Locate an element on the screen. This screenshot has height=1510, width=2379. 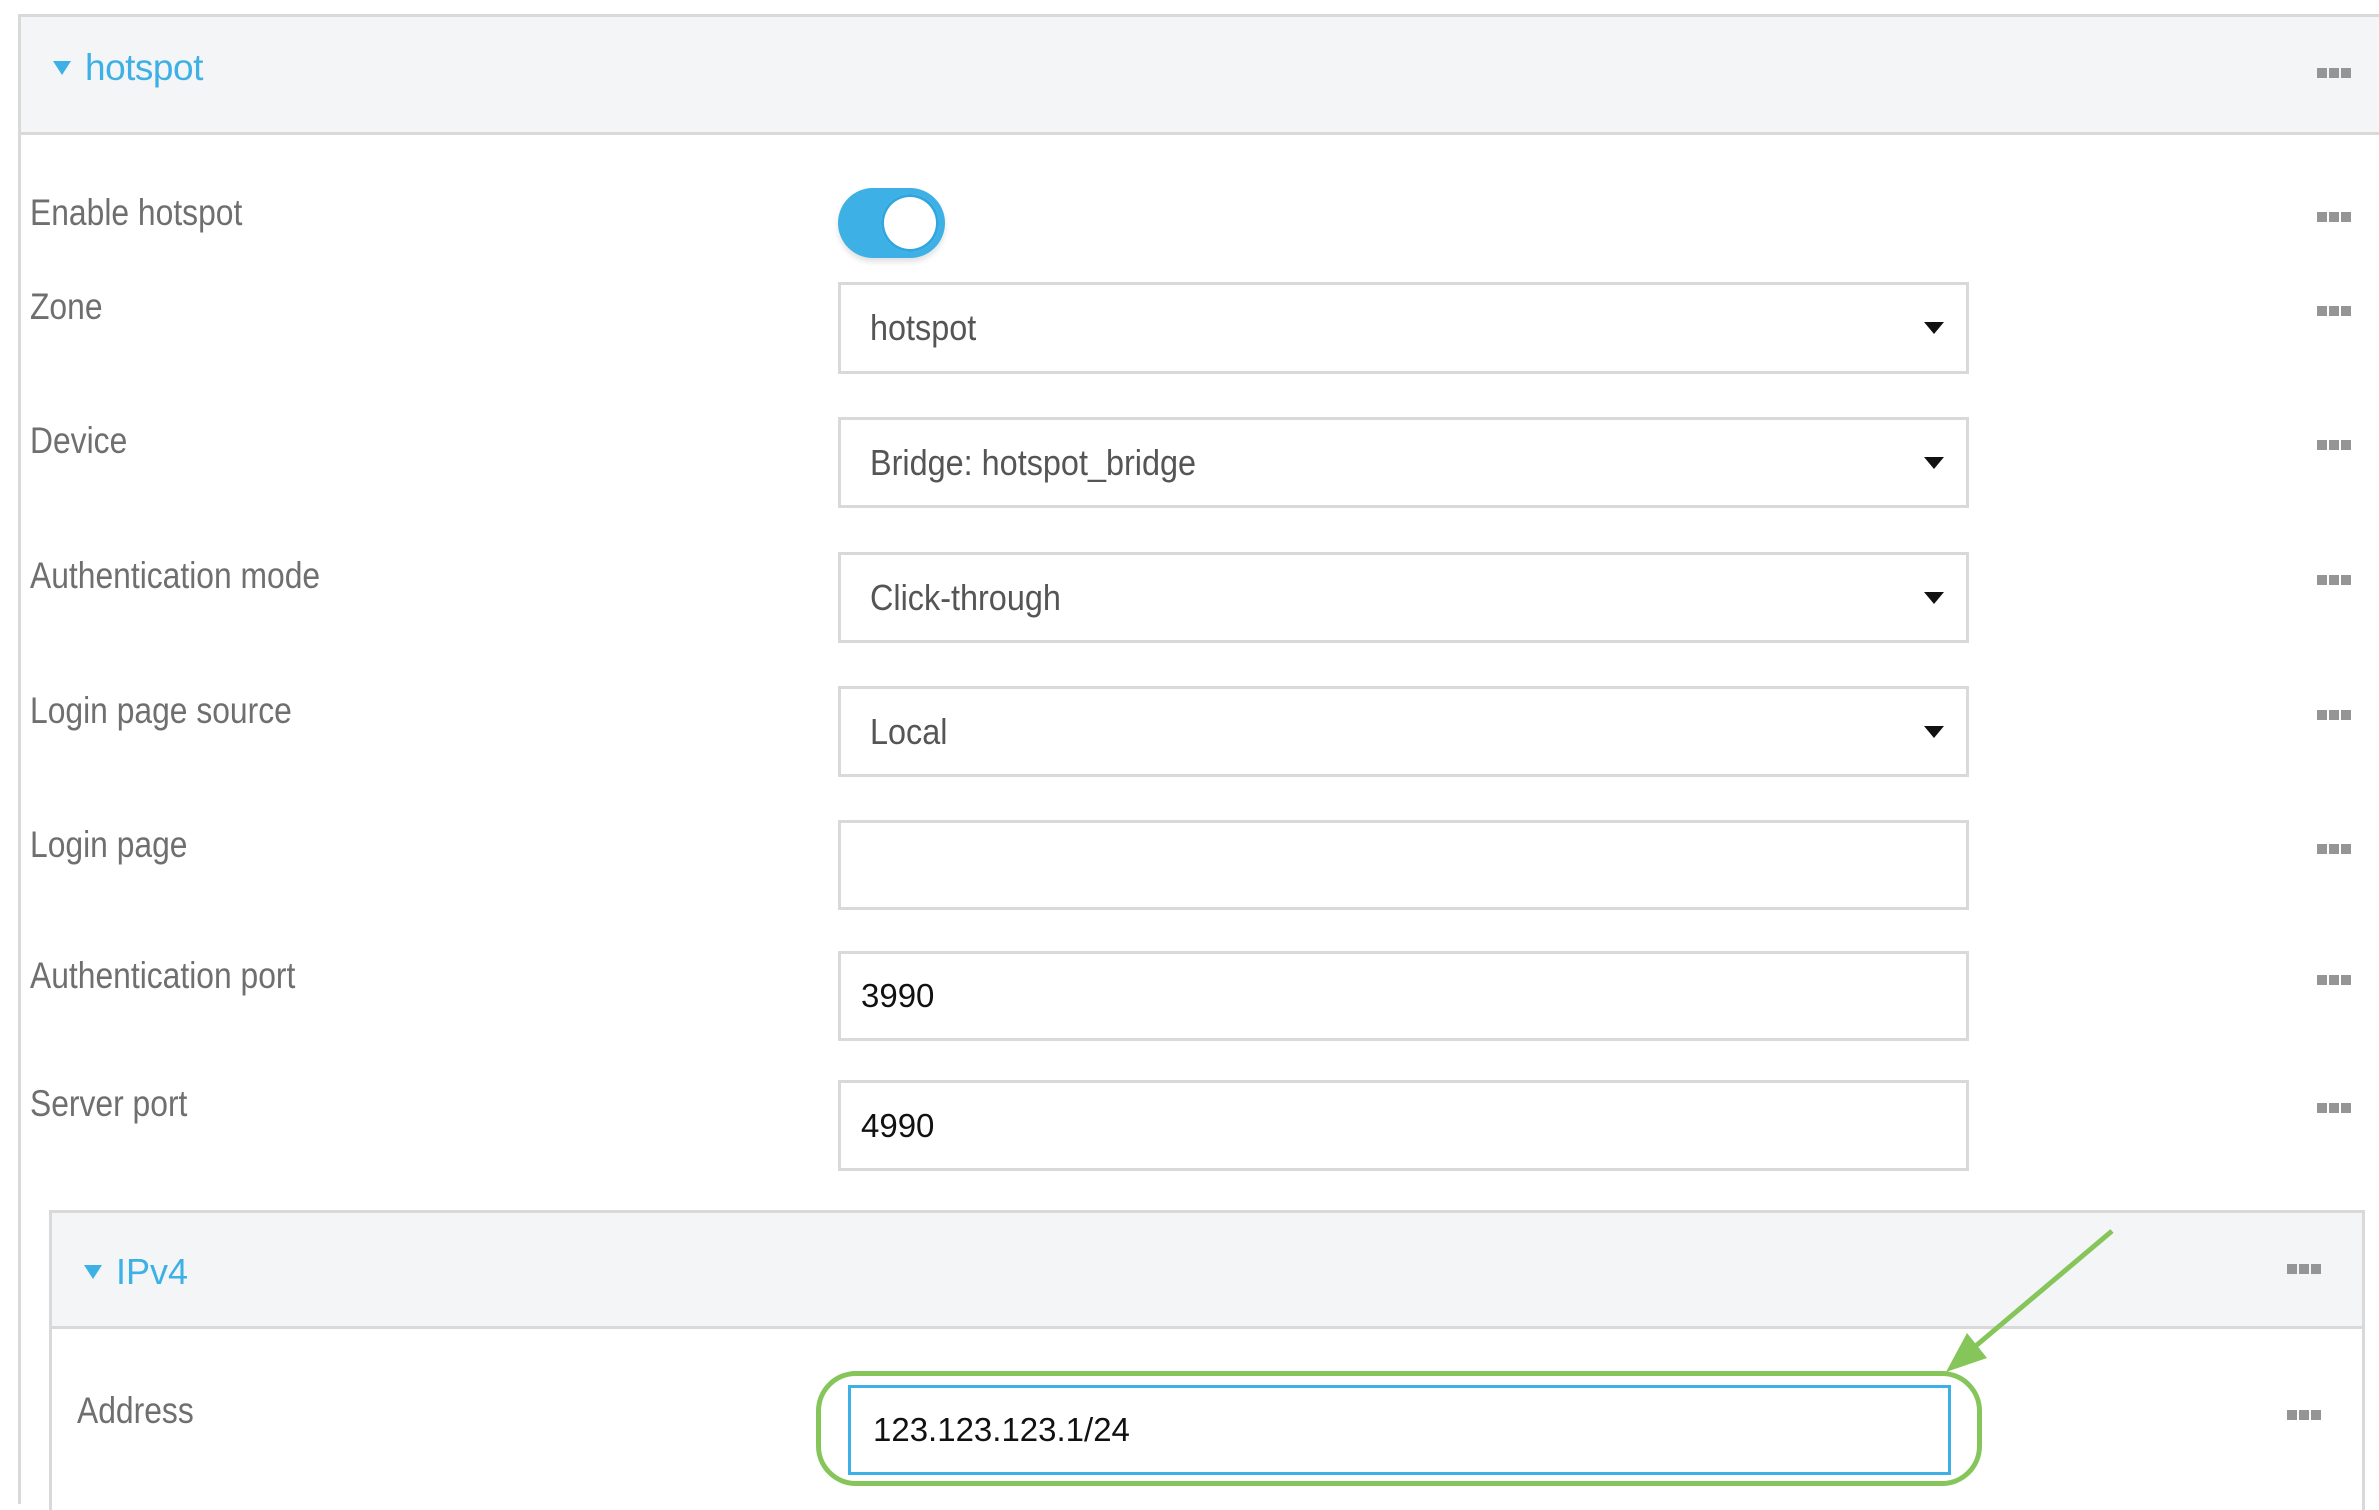
login-page-source-label: Login page source is located at coordinates (161, 710).